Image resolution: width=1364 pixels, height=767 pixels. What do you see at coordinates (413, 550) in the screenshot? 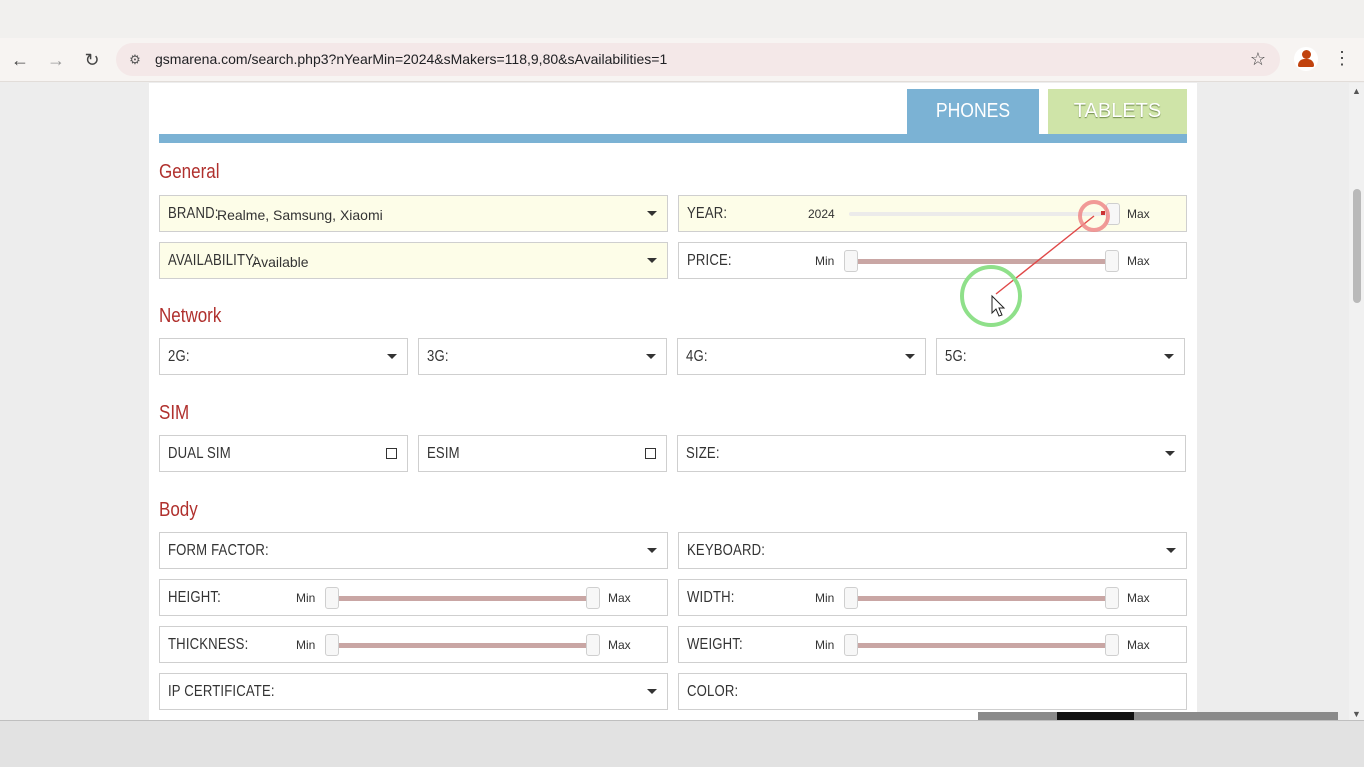
I see `form-factor-dropdown: FORM FACTOR:` at bounding box center [413, 550].